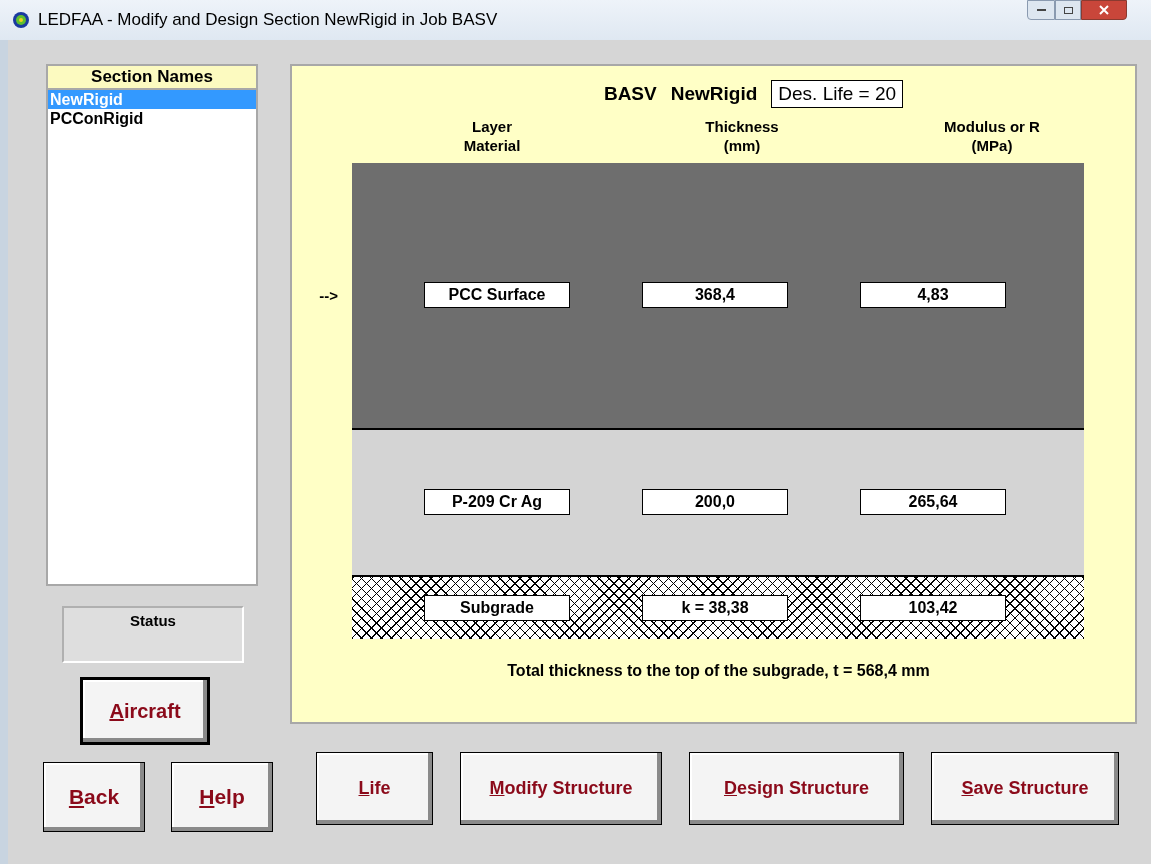 The width and height of the screenshot is (1151, 864). What do you see at coordinates (492, 126) in the screenshot?
I see `column-heading: Layer` at bounding box center [492, 126].